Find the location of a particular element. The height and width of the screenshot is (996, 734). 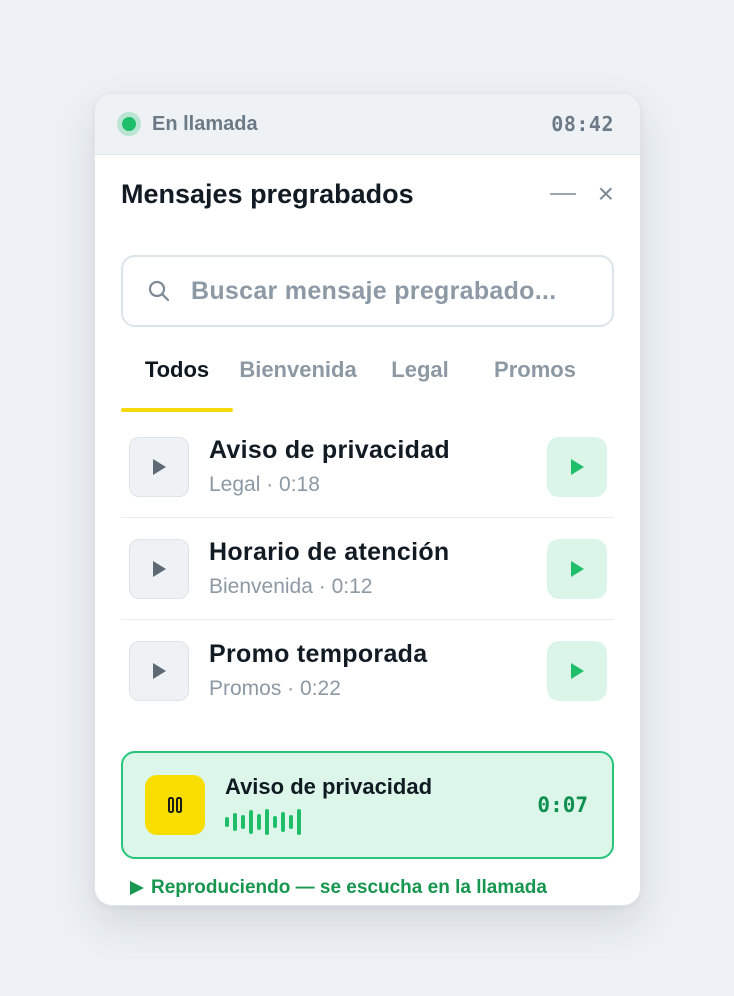

tab-bienvenida: Bienvenida is located at coordinates (298, 382).